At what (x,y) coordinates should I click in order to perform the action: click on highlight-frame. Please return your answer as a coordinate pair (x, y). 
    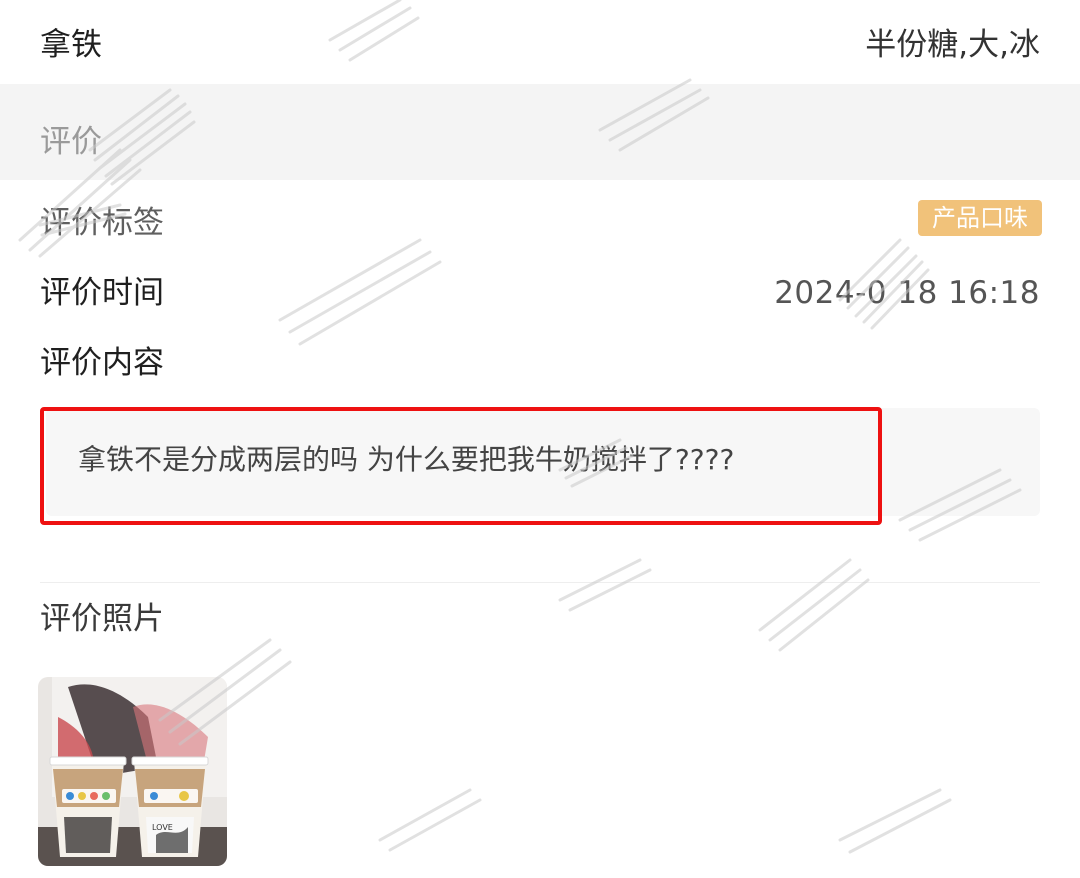
    Looking at the image, I should click on (461, 466).